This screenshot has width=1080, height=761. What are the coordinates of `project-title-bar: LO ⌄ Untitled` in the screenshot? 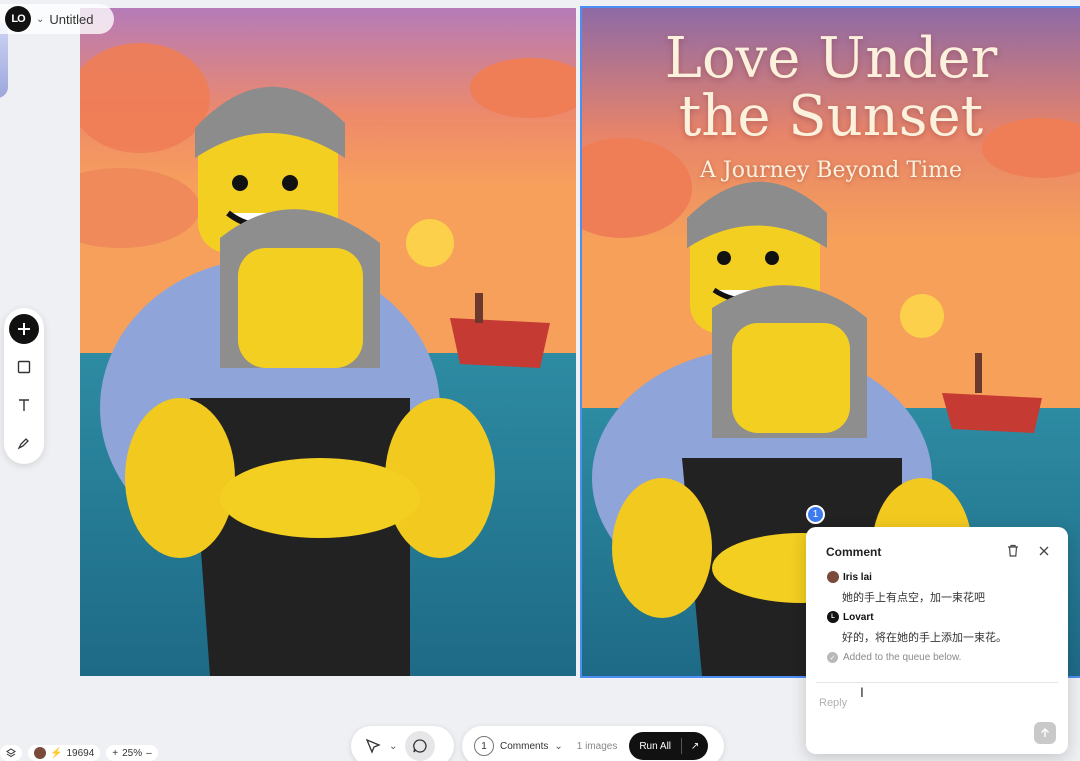 It's located at (57, 19).